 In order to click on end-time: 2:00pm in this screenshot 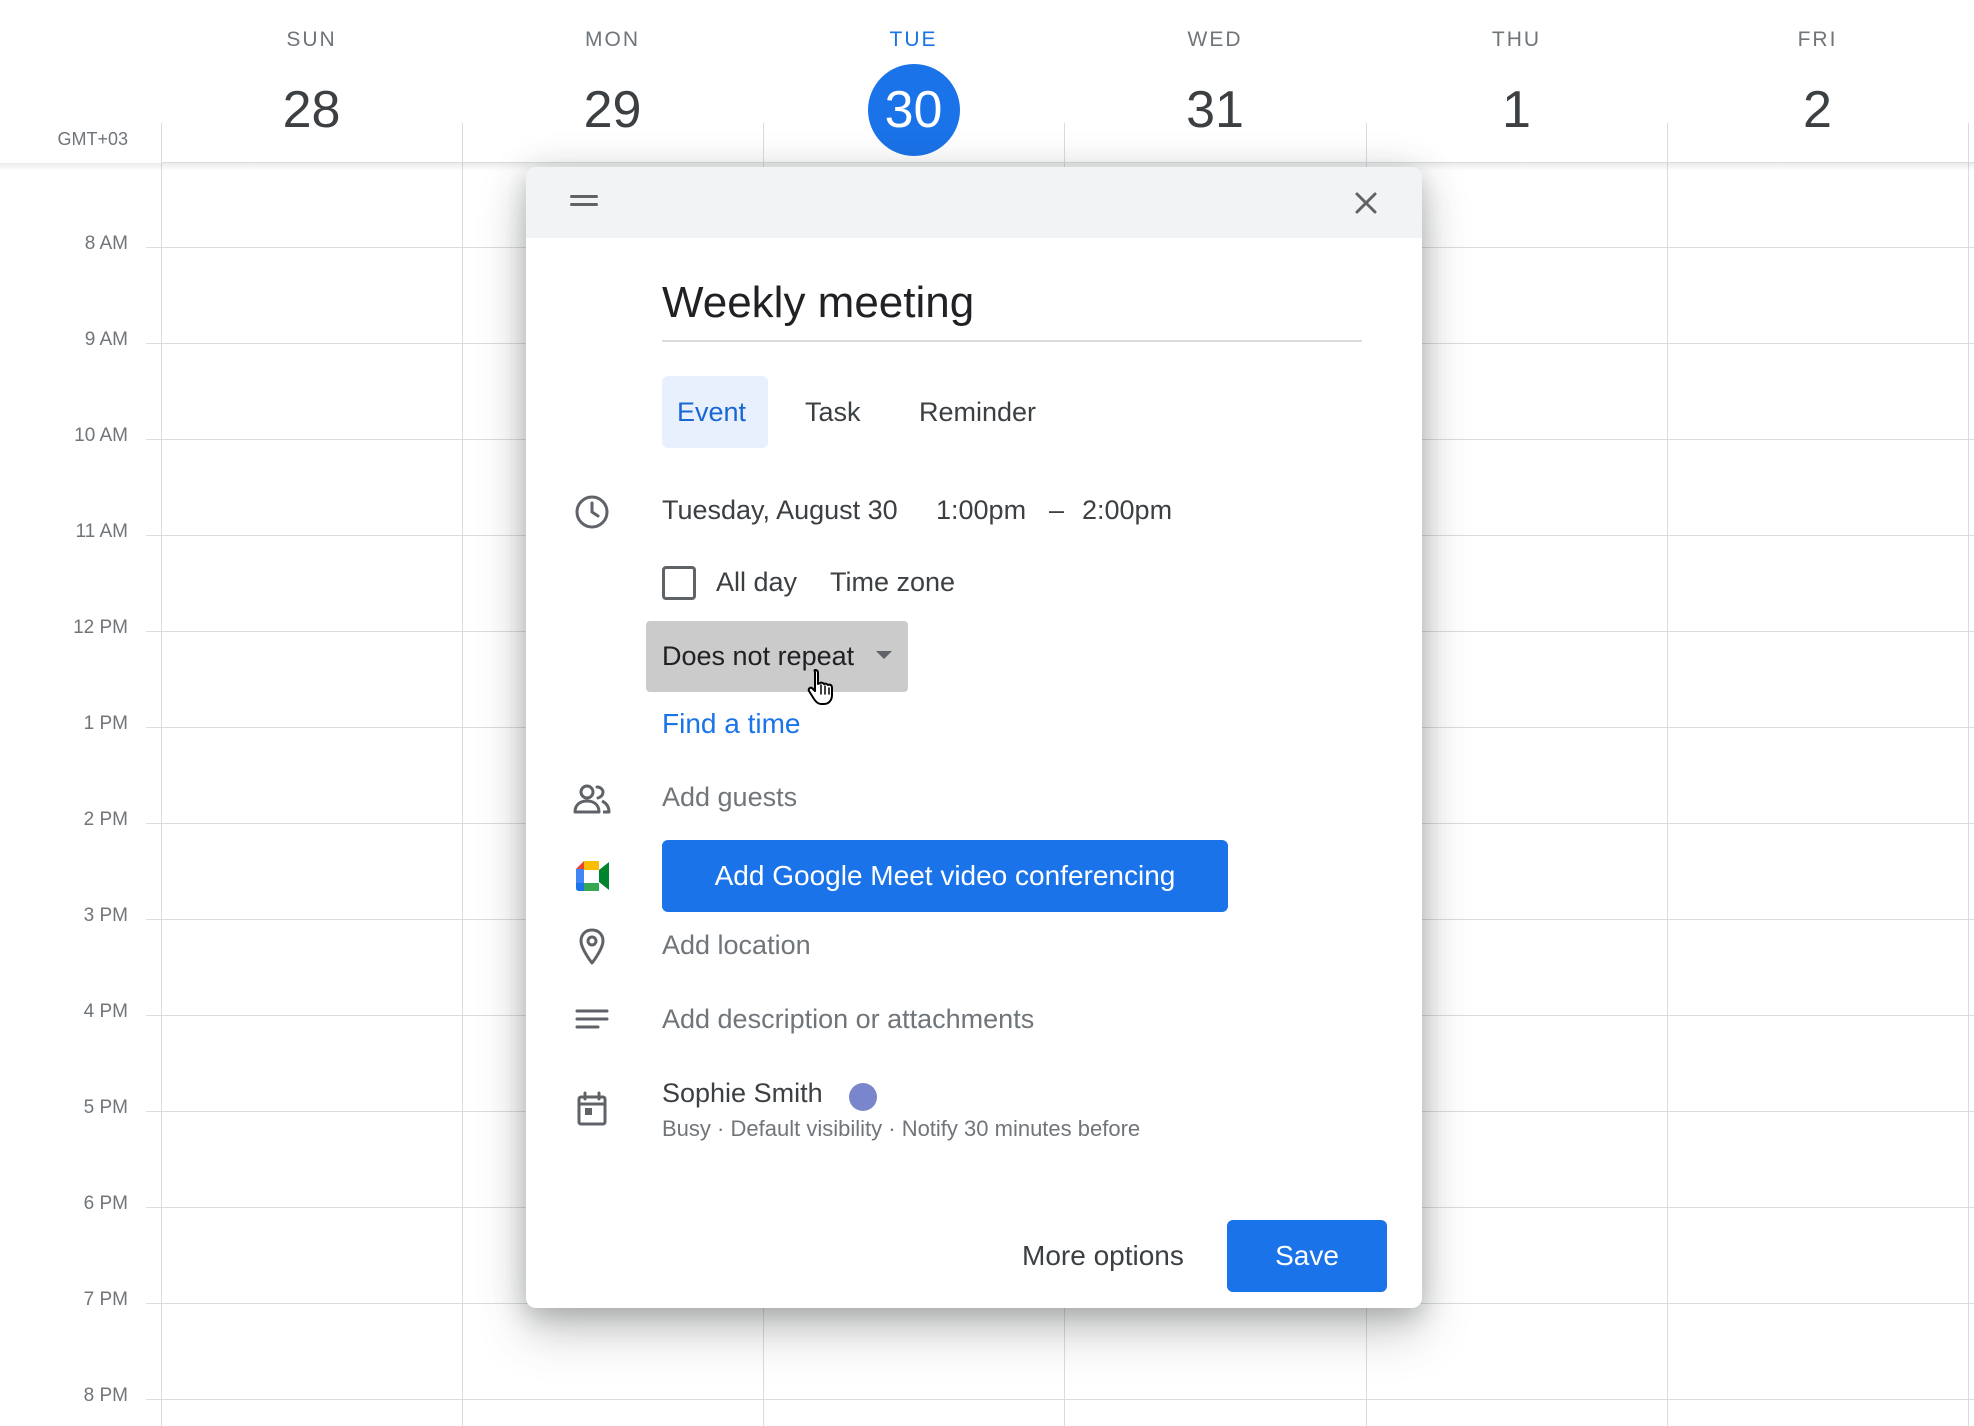, I will do `click(1127, 510)`.